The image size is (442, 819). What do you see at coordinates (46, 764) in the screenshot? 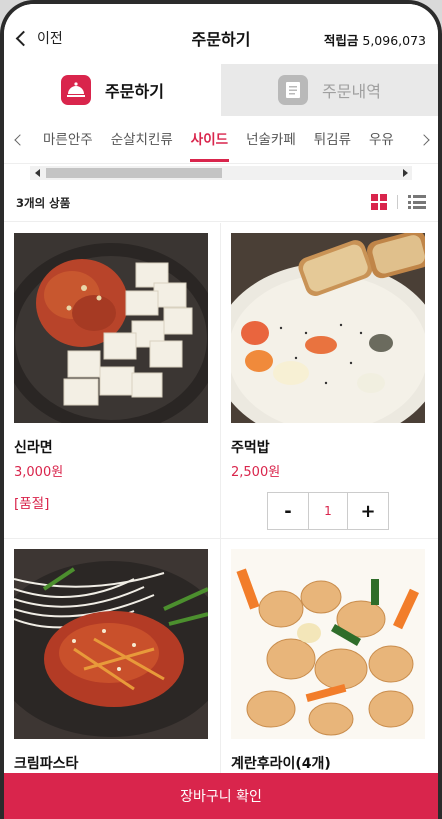
I see `product-name: 크림파스타` at bounding box center [46, 764].